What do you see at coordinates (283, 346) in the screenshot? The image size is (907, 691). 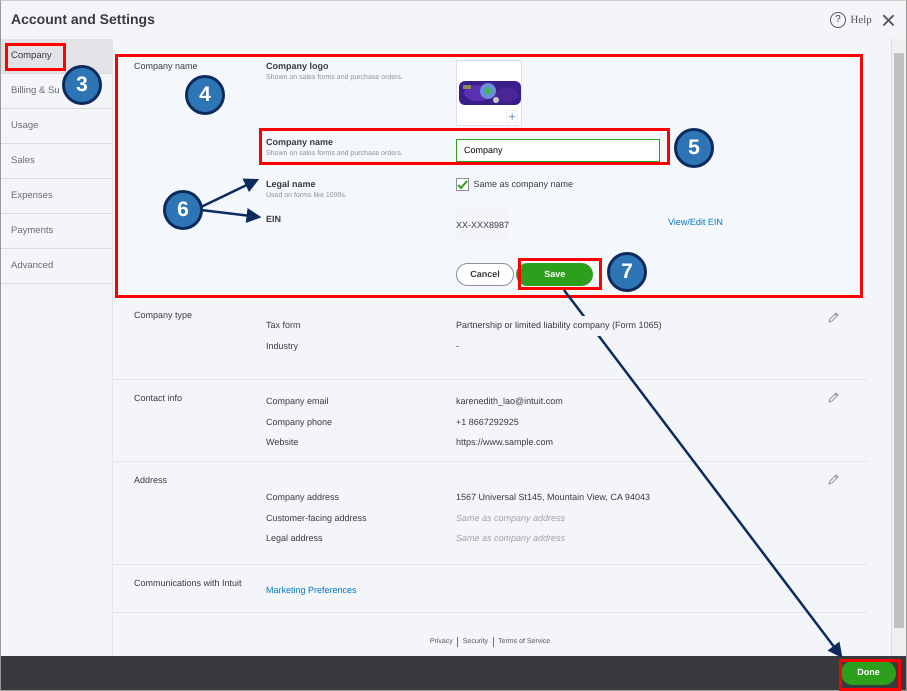 I see `field-label: Industry` at bounding box center [283, 346].